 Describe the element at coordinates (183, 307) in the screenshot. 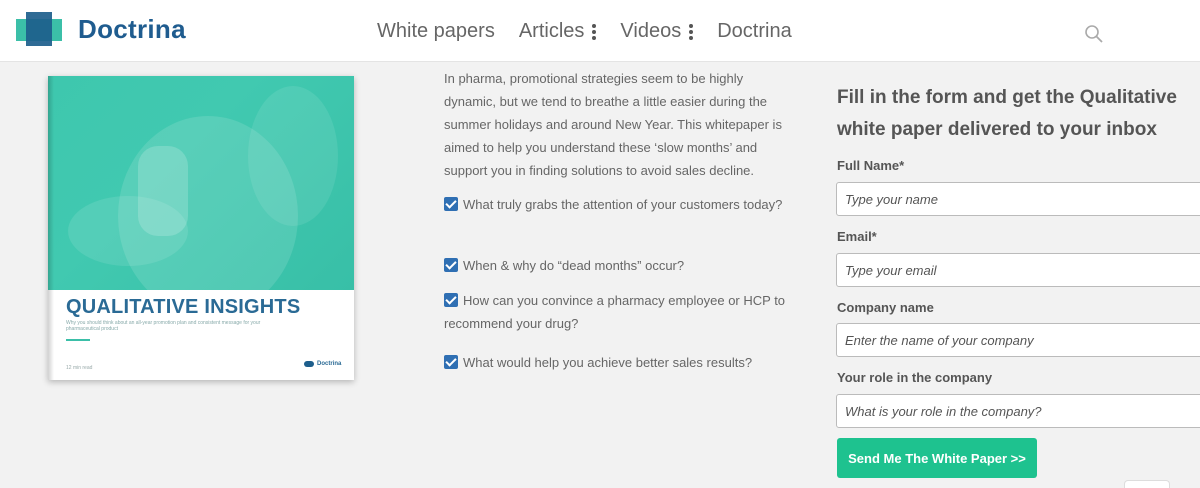

I see `book-title: QUALITATIVE INSIGHTS` at that location.